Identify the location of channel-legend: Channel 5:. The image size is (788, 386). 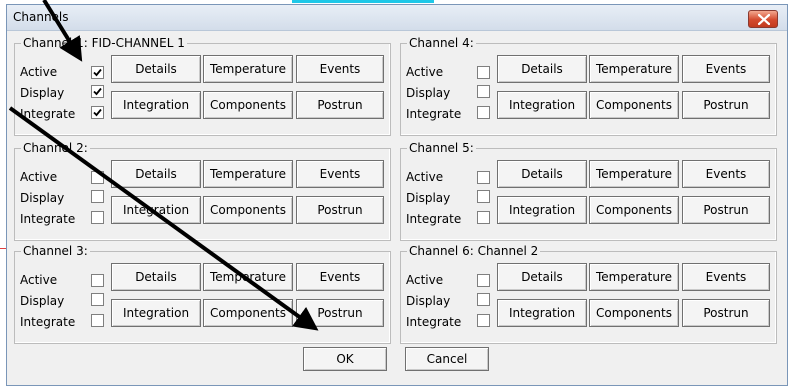
(441, 148).